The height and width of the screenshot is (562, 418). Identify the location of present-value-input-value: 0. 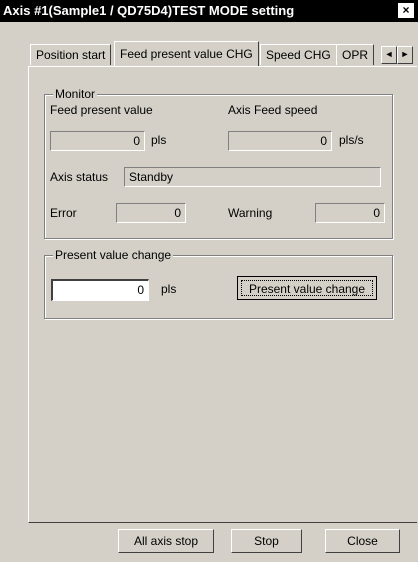
(140, 290).